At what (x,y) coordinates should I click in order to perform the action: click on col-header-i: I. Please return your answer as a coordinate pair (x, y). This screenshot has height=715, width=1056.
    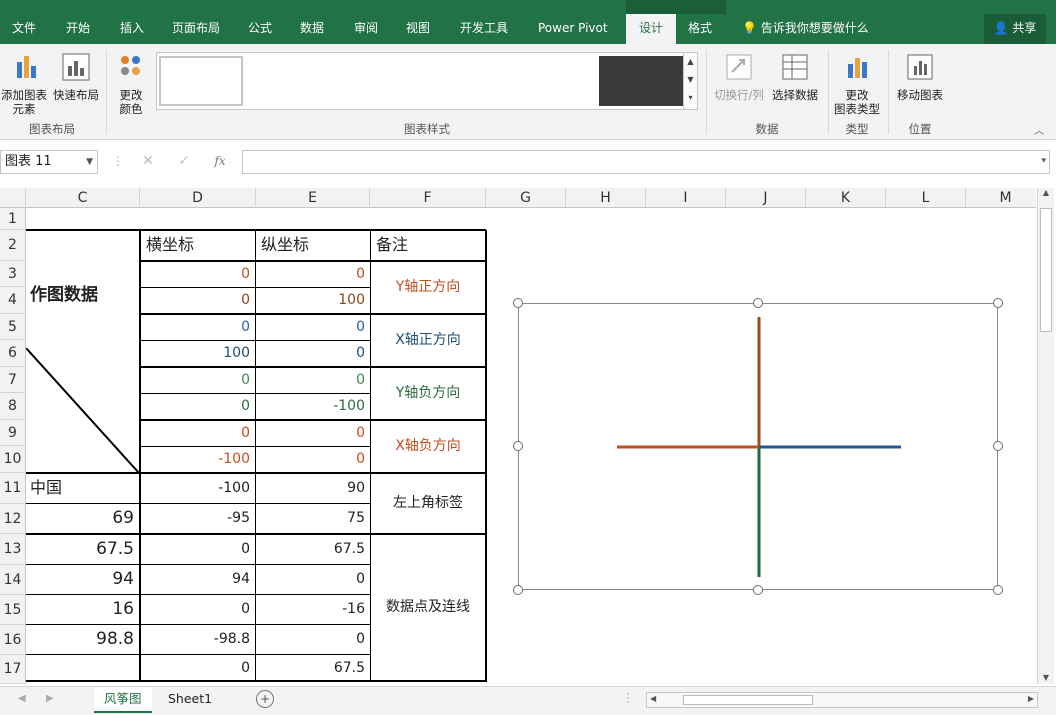
    Looking at the image, I should click on (686, 198).